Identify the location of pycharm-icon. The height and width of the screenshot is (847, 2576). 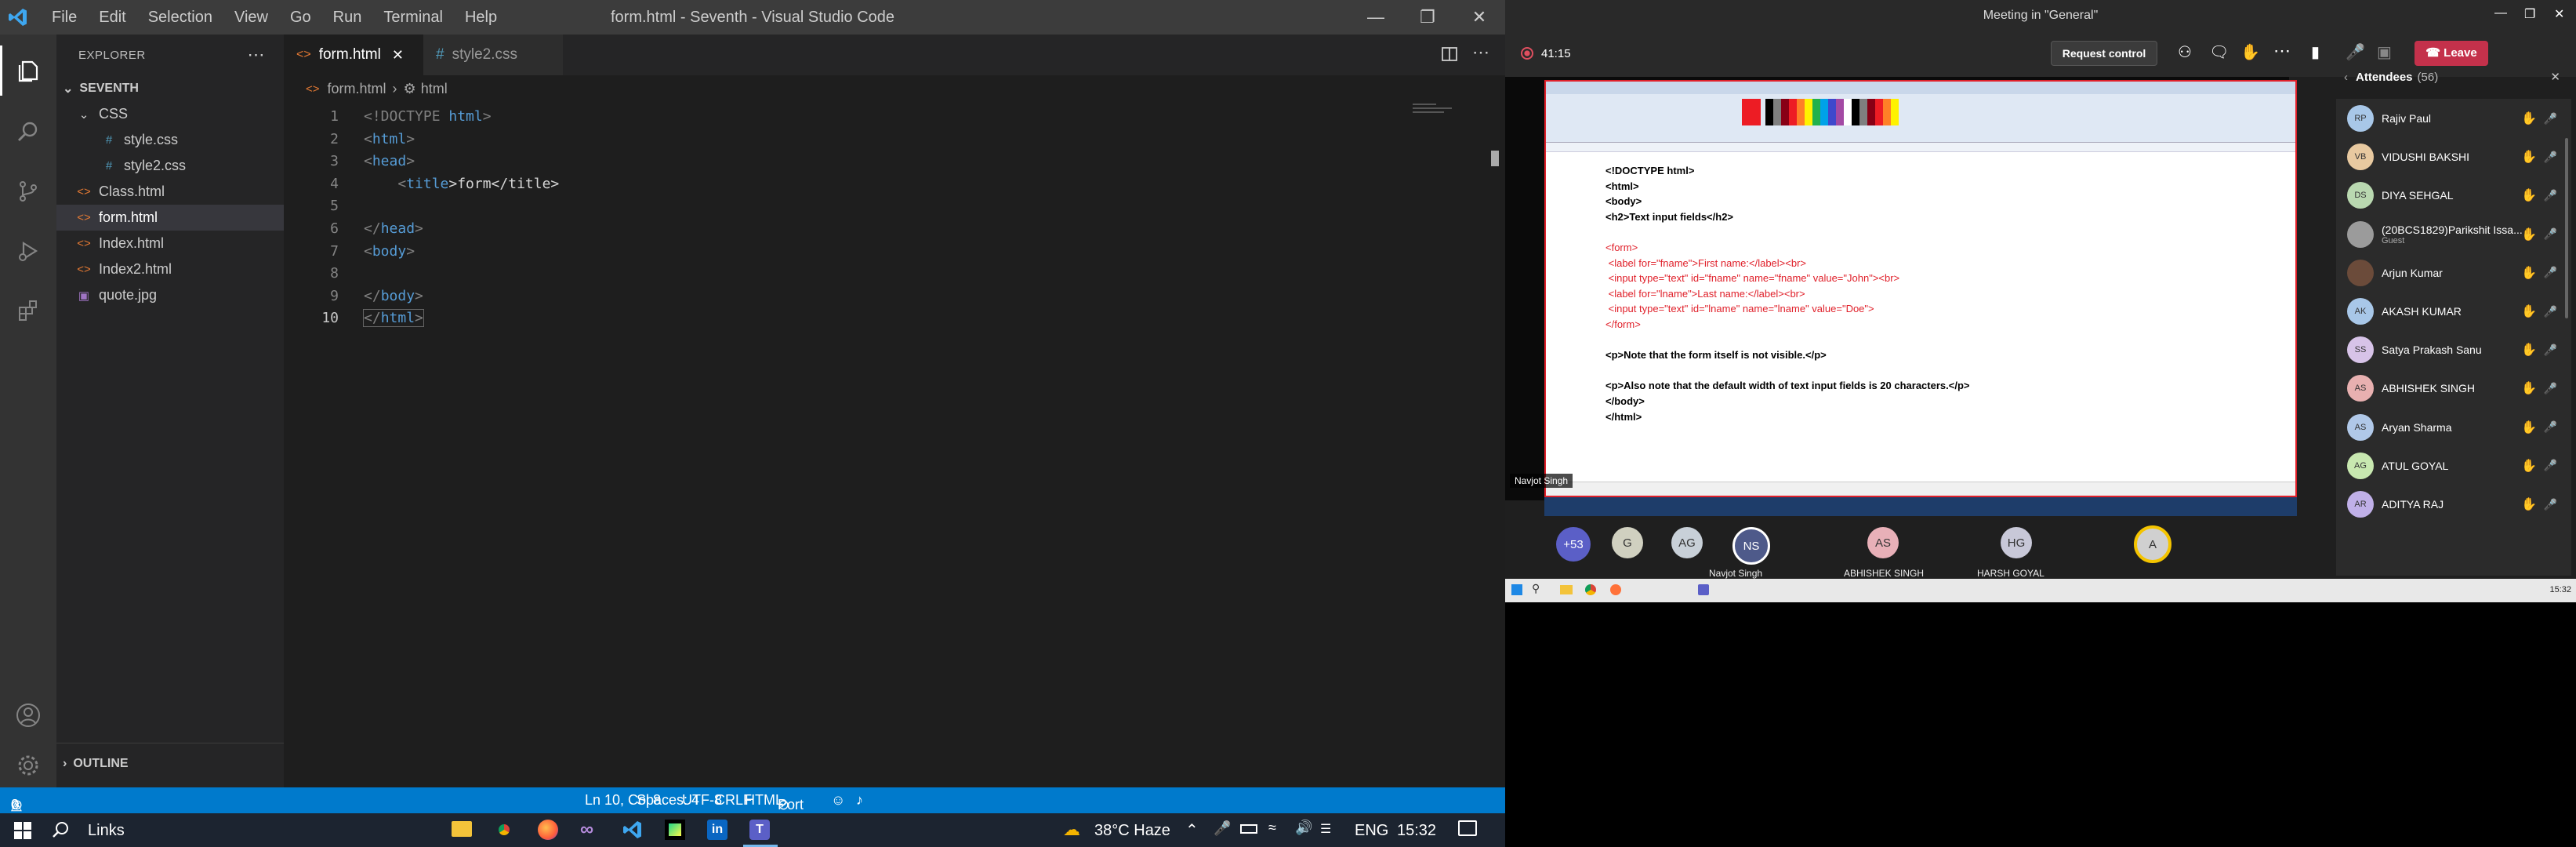
(675, 830).